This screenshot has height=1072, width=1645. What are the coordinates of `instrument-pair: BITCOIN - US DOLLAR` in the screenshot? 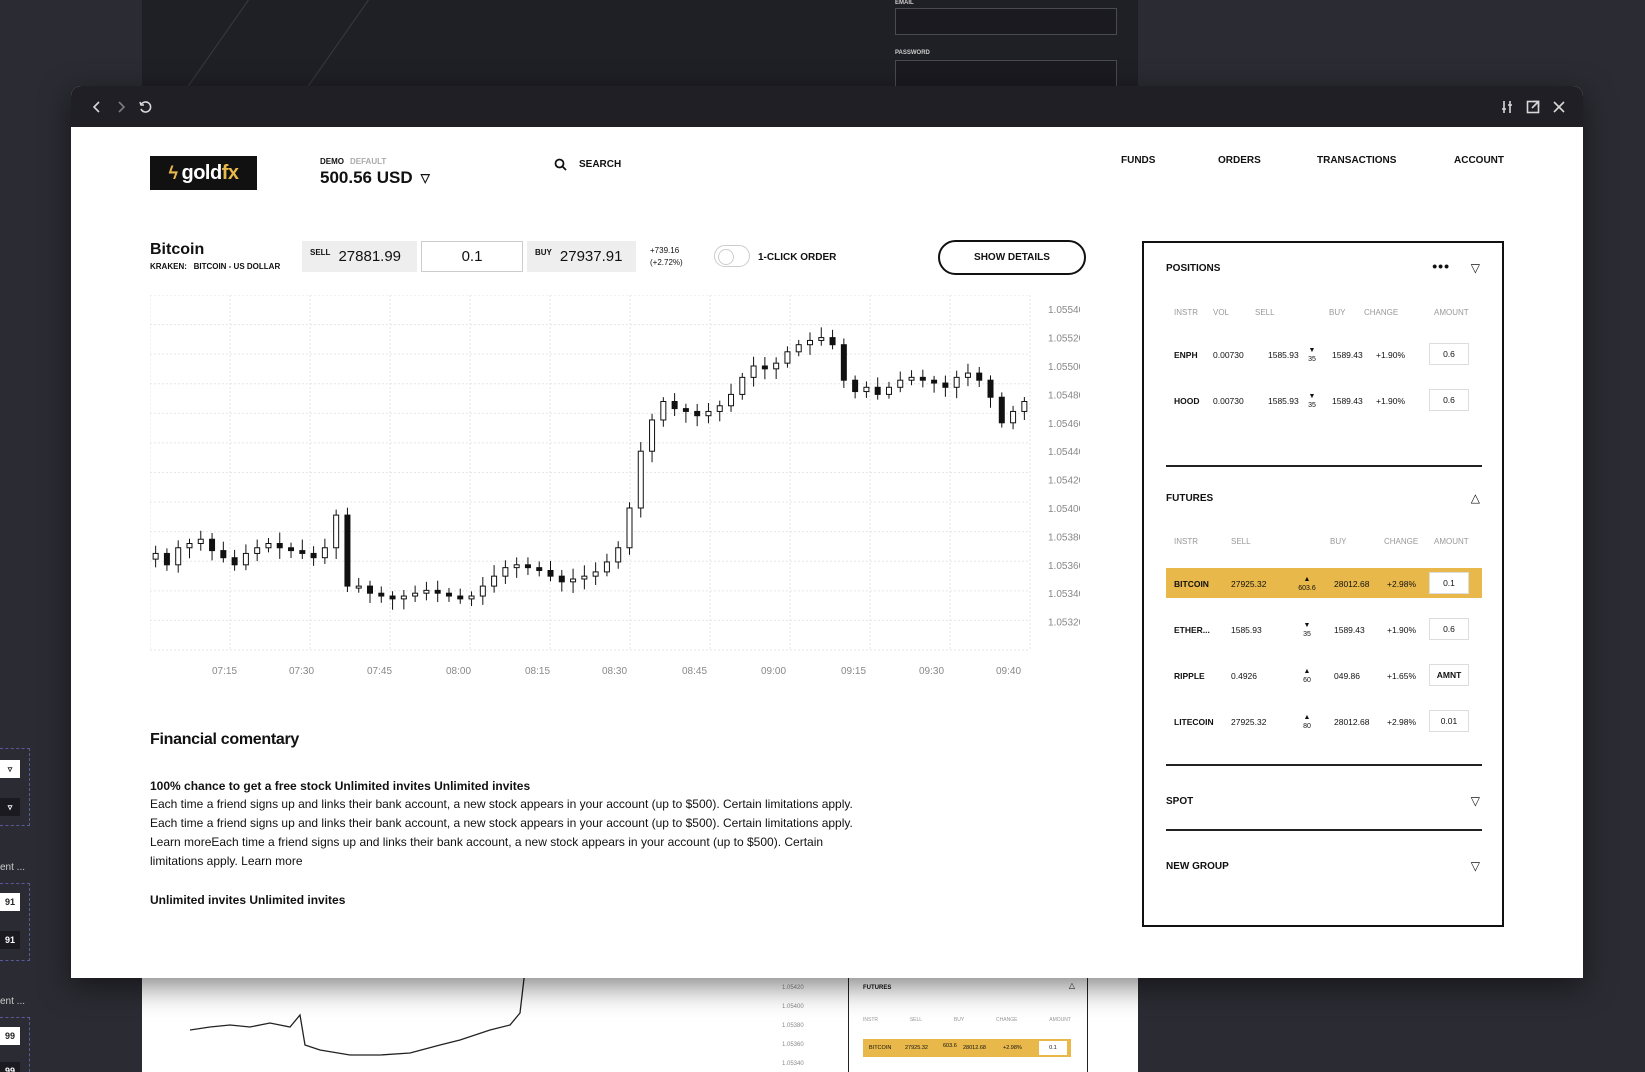 It's located at (237, 266).